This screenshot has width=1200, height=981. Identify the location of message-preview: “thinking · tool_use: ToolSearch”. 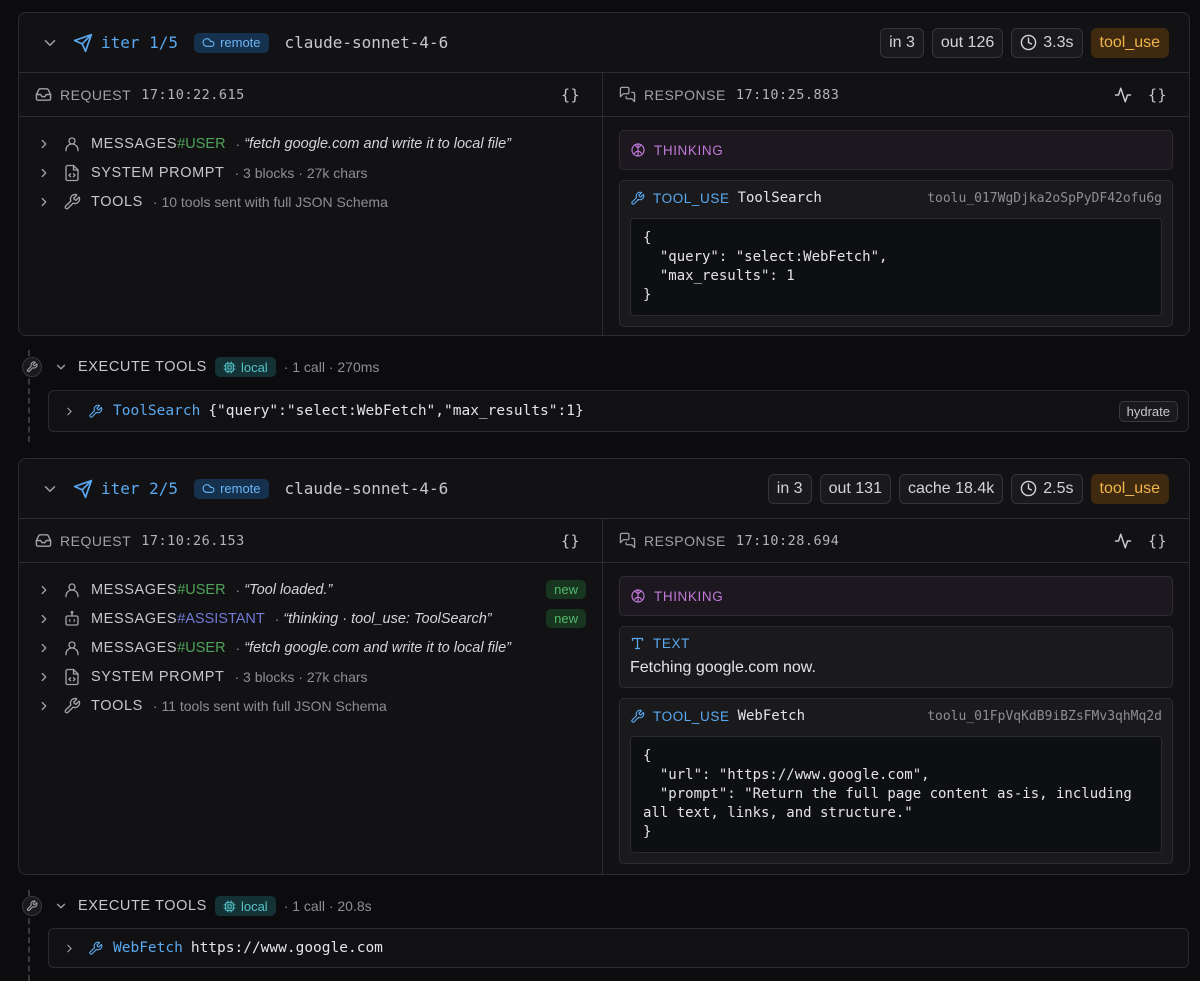
(387, 618).